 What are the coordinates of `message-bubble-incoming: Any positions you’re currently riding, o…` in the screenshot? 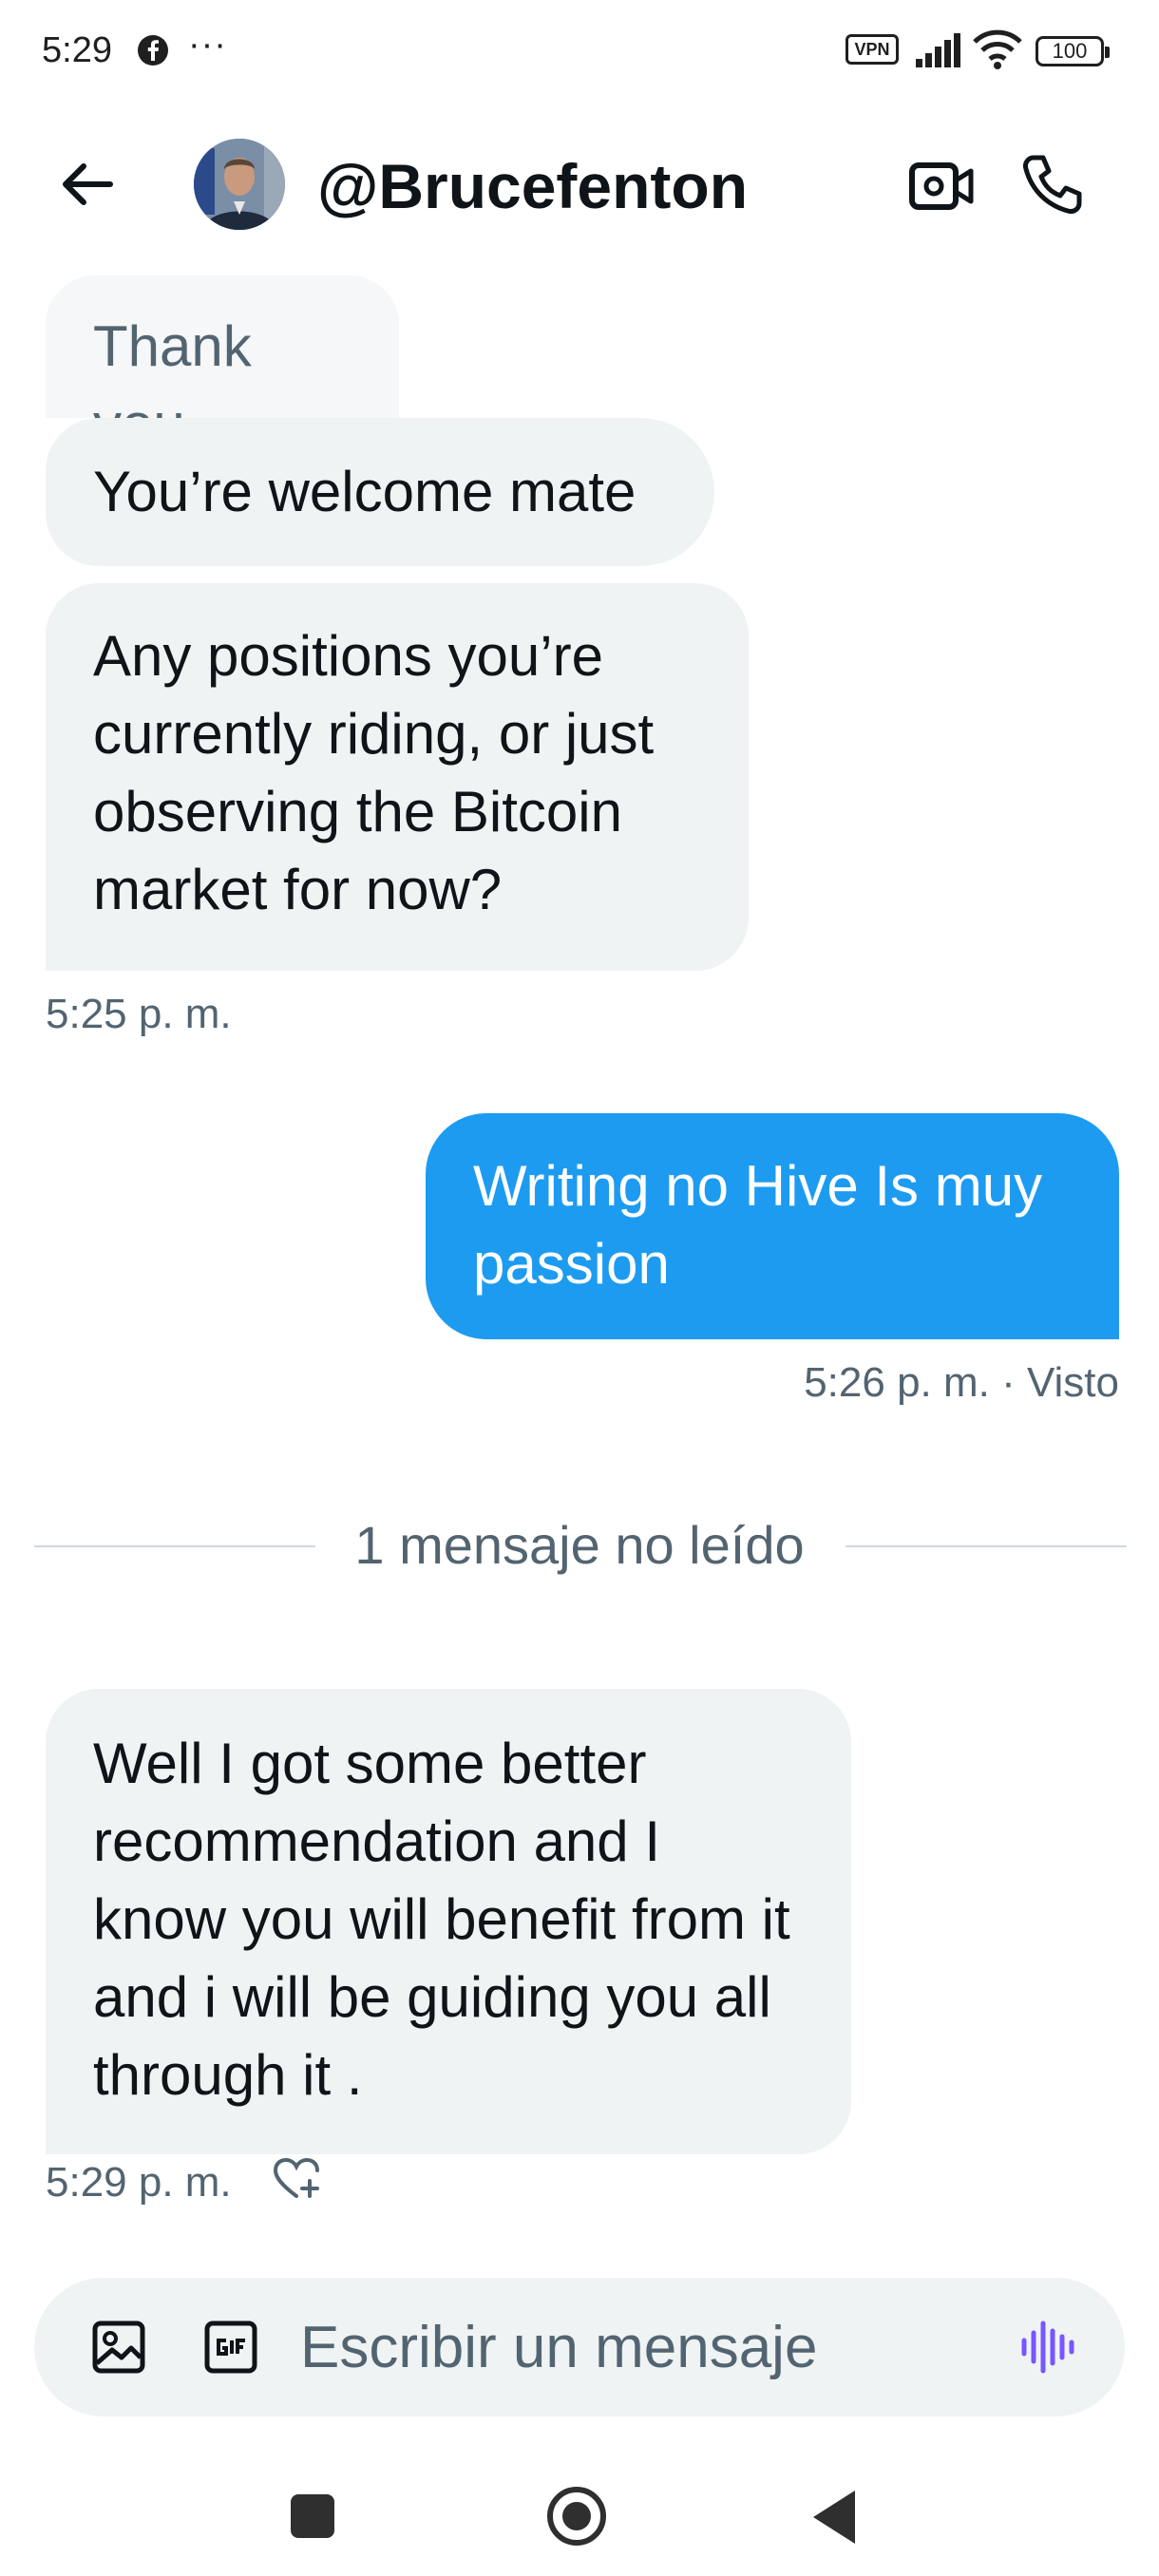 It's located at (397, 777).